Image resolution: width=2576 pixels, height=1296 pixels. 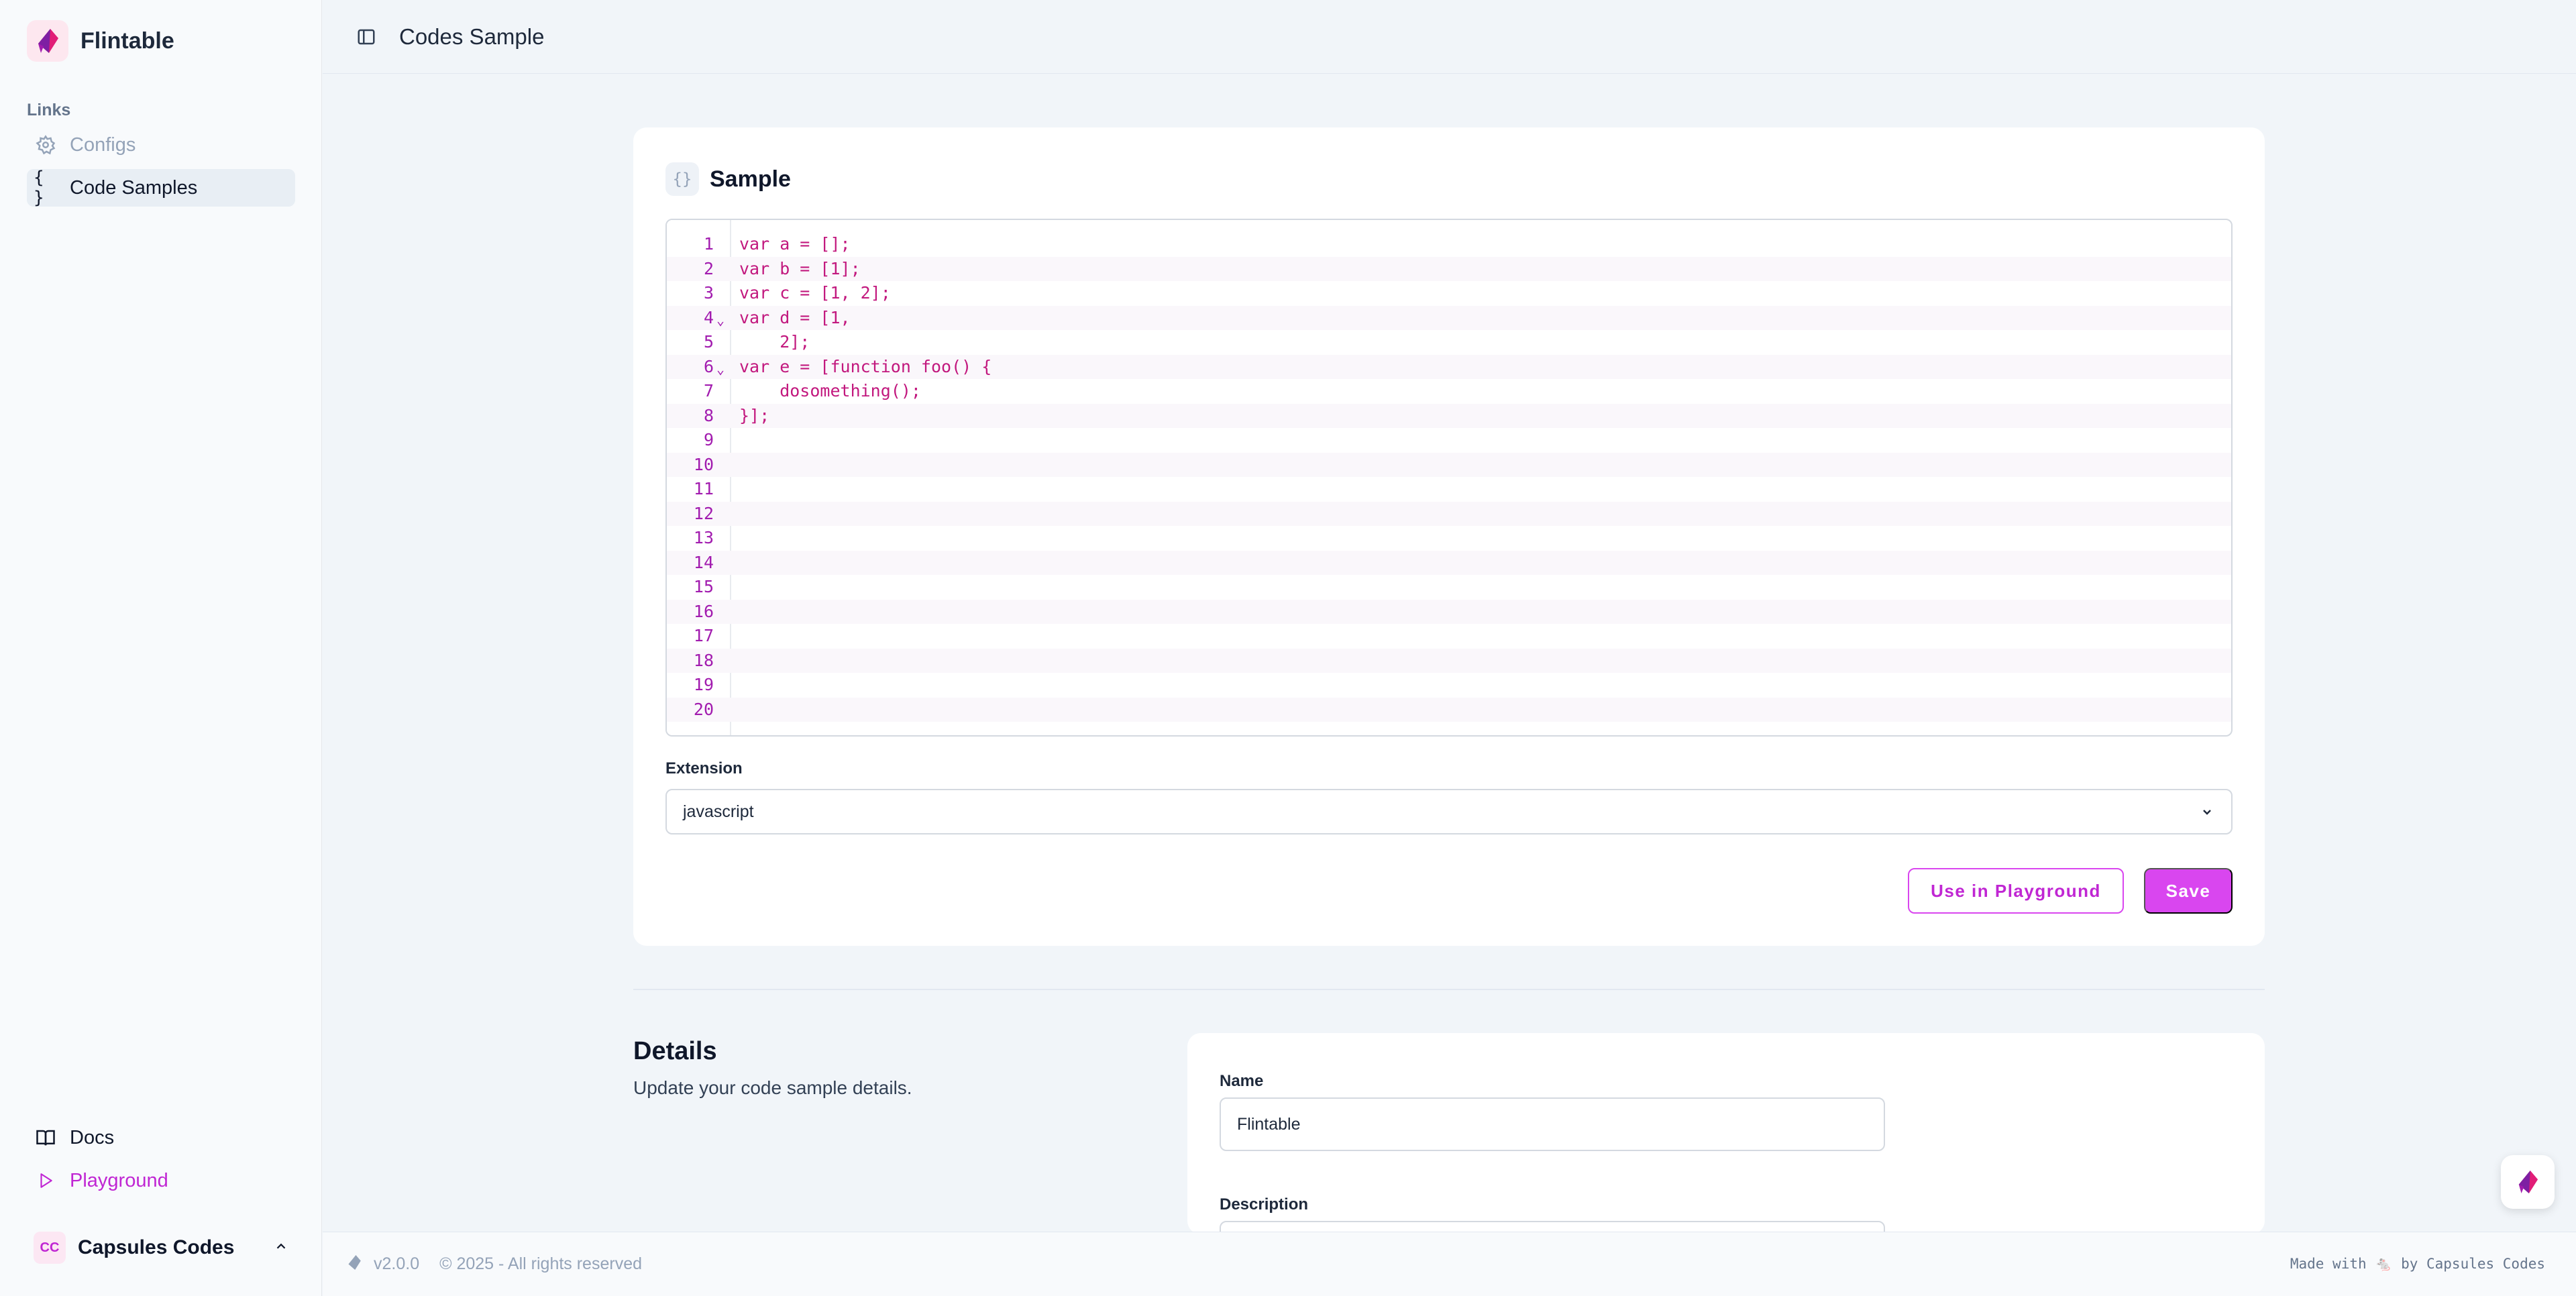 I want to click on section-divider, so click(x=1449, y=989).